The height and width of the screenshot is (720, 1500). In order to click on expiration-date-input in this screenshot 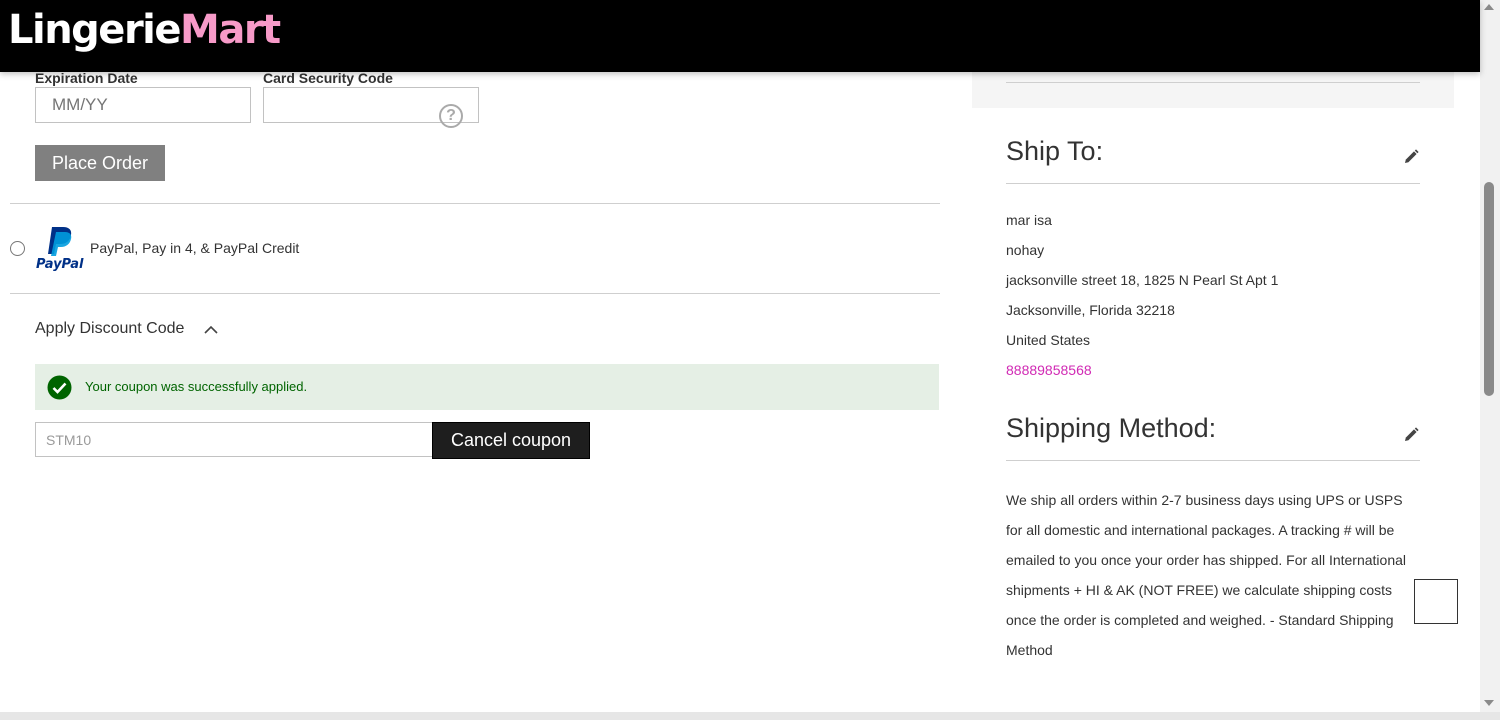, I will do `click(143, 105)`.